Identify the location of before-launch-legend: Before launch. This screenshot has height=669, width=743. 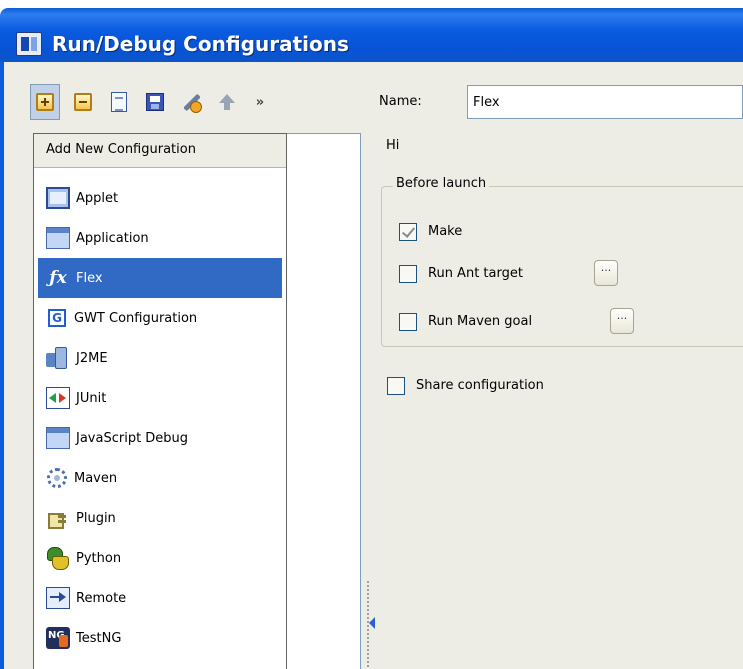
(441, 183).